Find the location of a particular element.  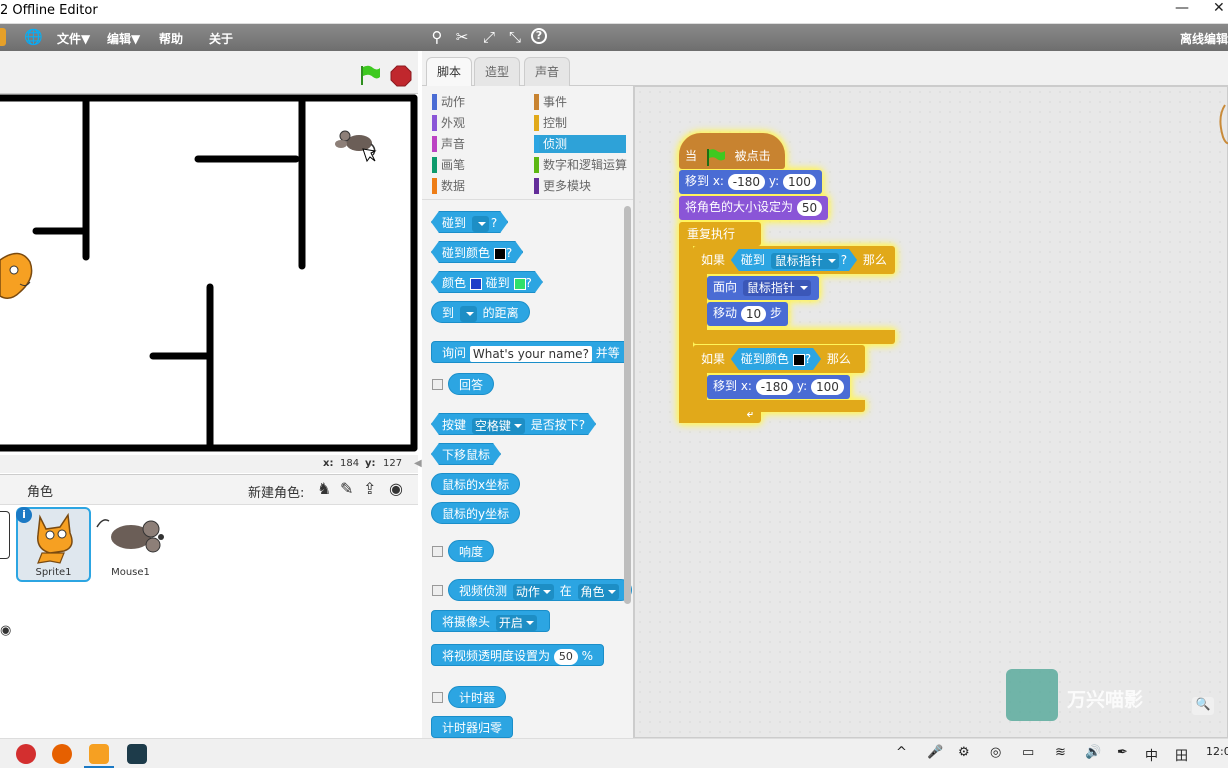

block-set-transparency: 将视频透明度设置为 50 % is located at coordinates (518, 655).